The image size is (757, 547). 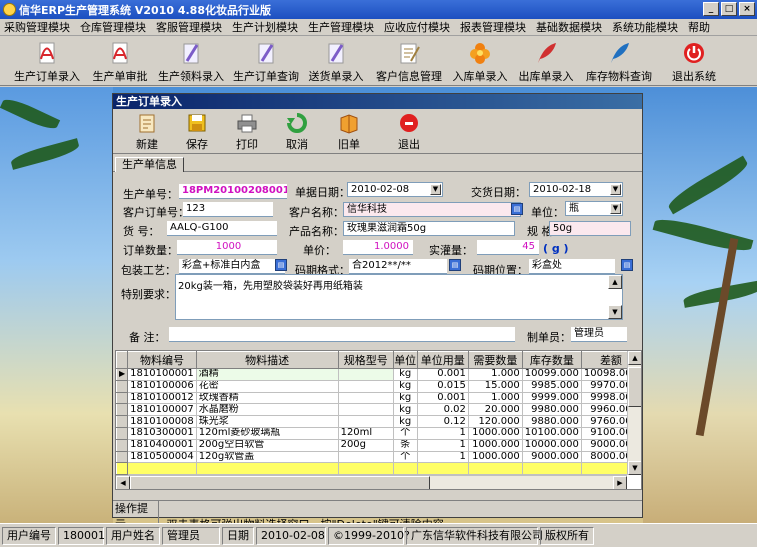 I want to click on copyright: ©1999-2010?, so click(x=369, y=535).